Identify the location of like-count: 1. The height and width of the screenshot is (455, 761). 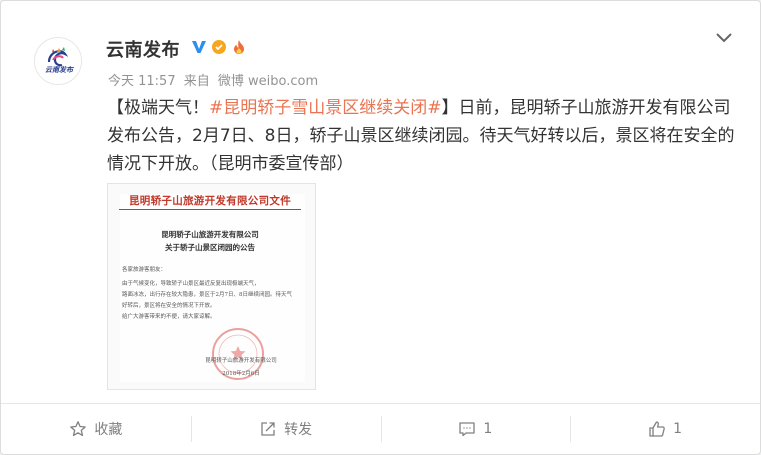
(678, 429).